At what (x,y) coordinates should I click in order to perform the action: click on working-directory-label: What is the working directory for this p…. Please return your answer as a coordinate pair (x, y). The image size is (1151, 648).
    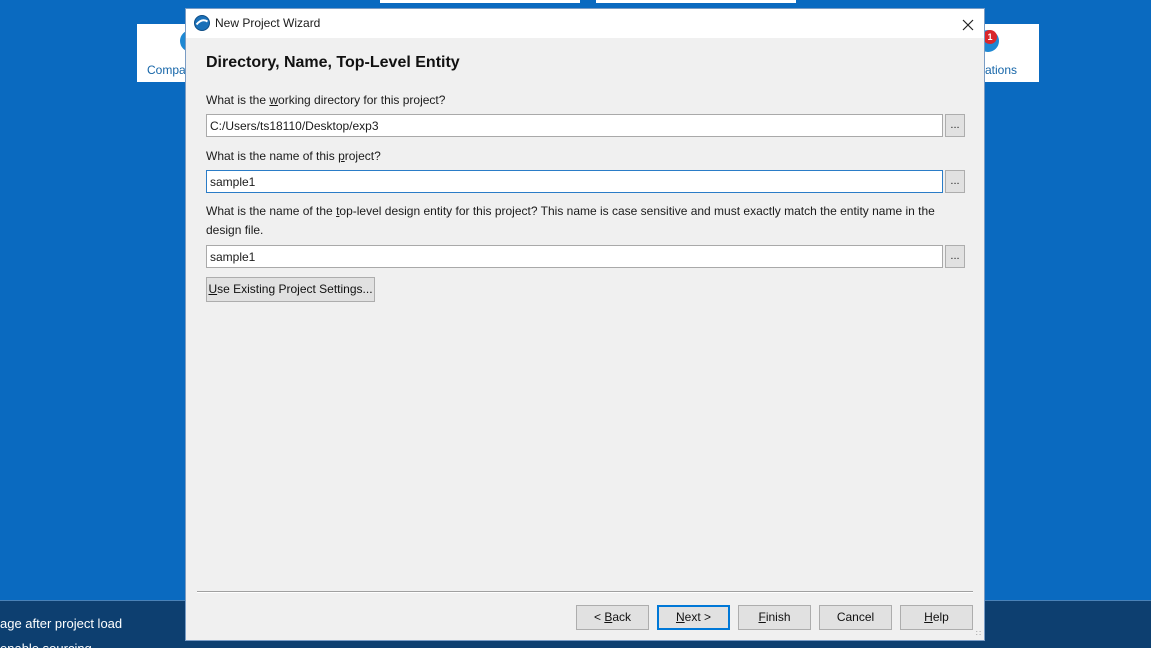
    Looking at the image, I should click on (326, 100).